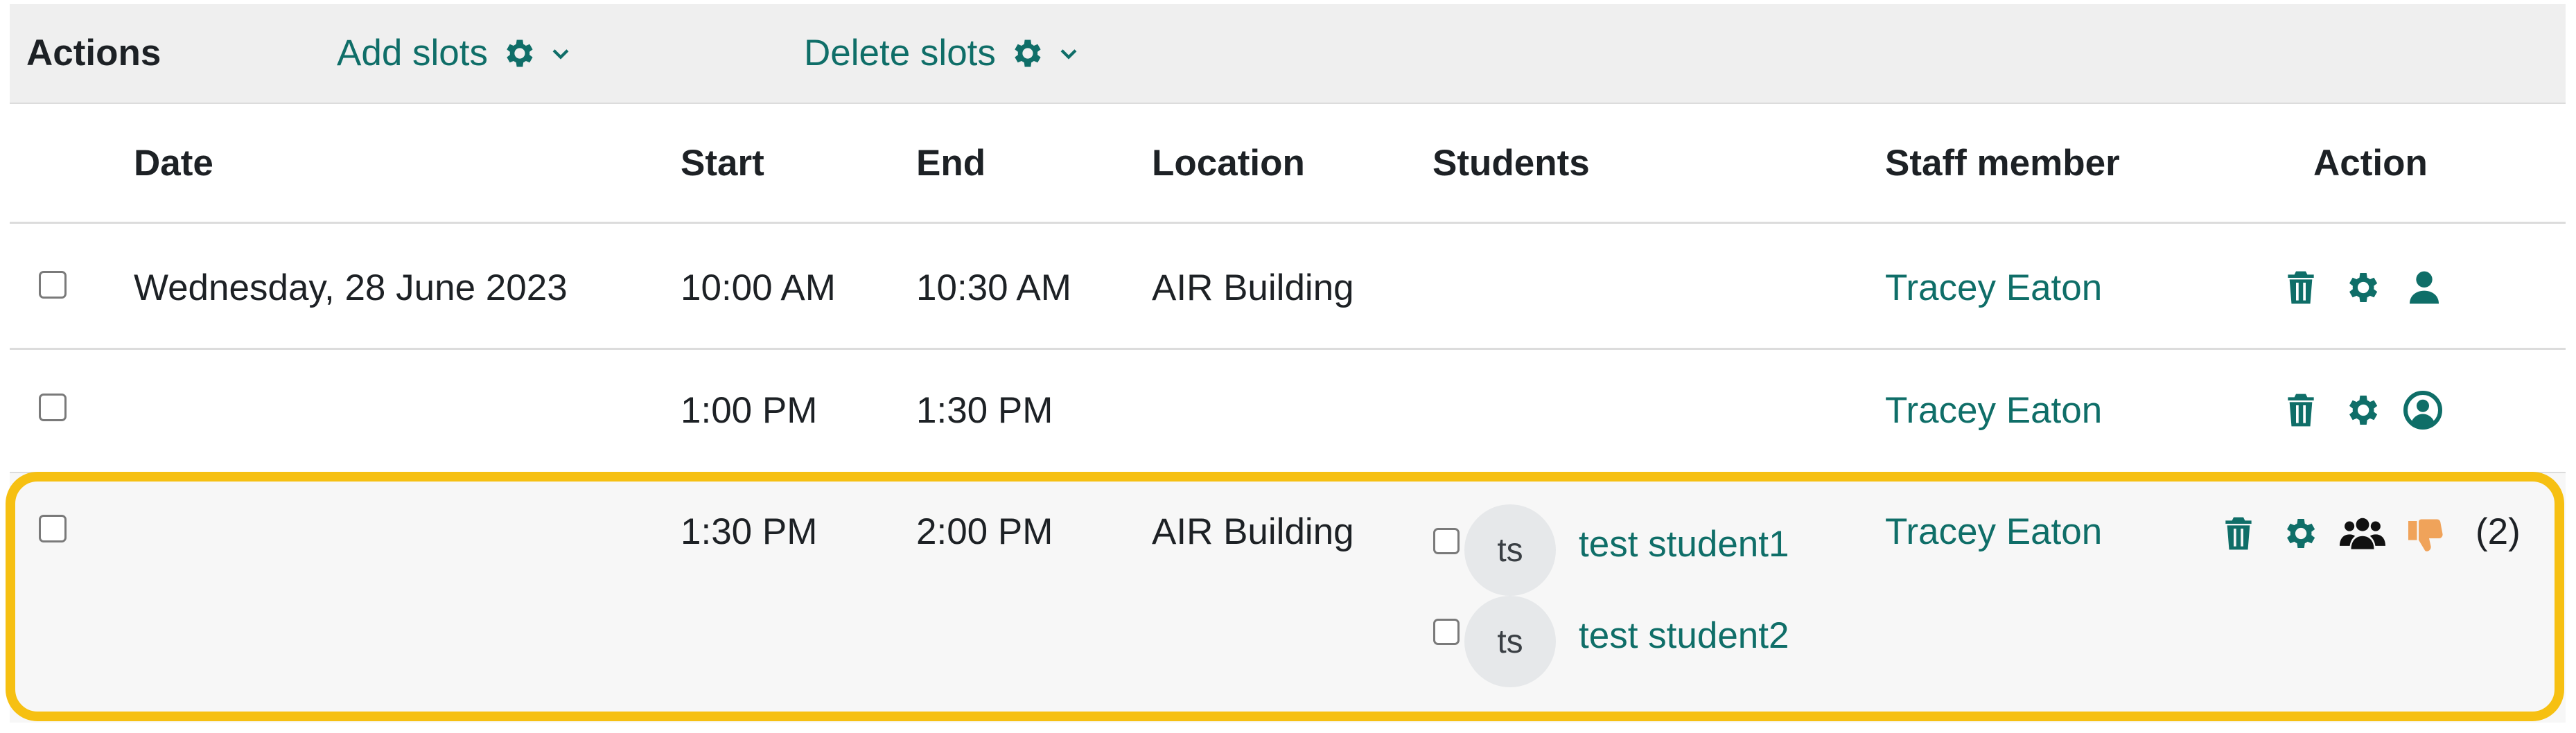  What do you see at coordinates (413, 53) in the screenshot?
I see `add-slots-label: Add slots` at bounding box center [413, 53].